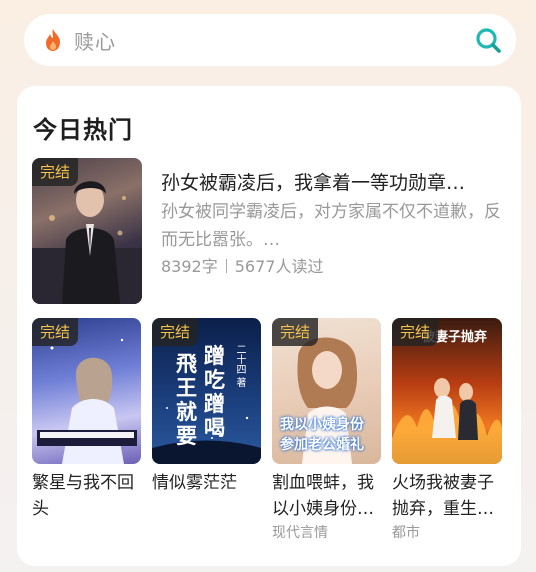 Image resolution: width=536 pixels, height=572 pixels. I want to click on book-category: 都市, so click(406, 533).